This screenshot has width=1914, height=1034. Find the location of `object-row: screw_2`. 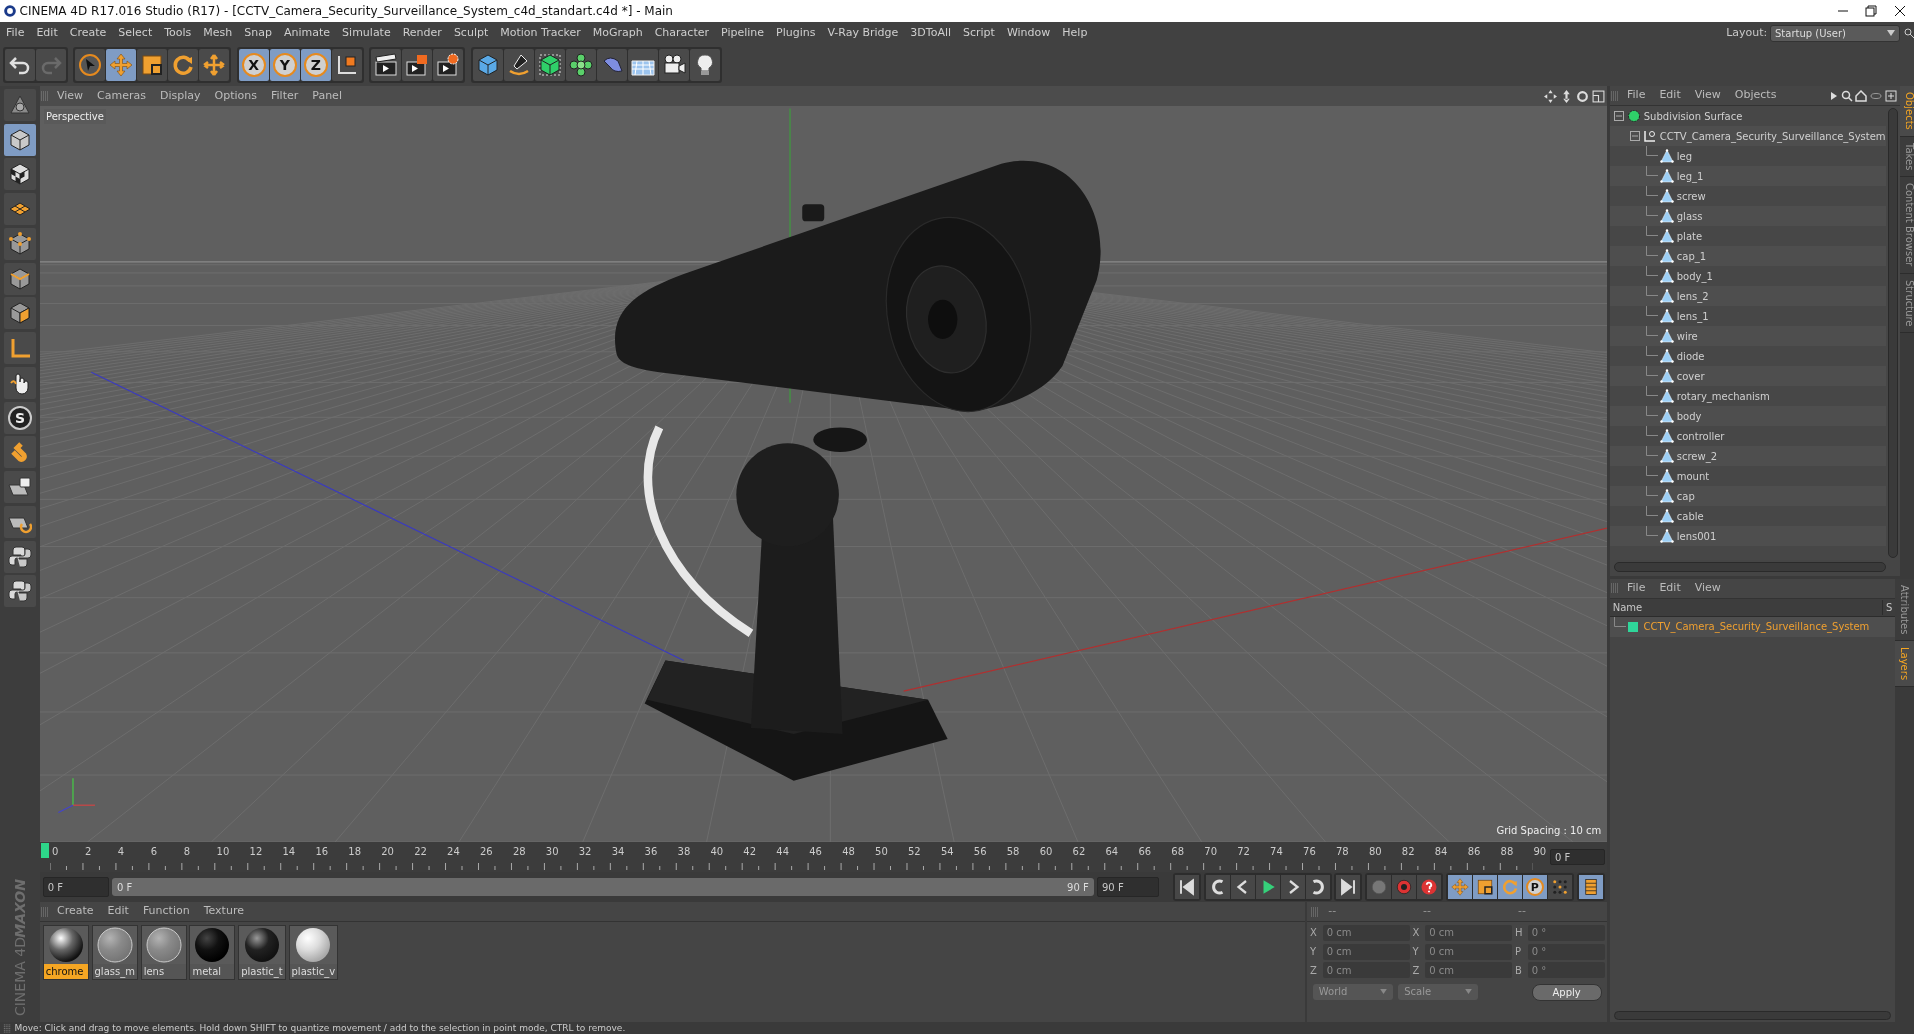

object-row: screw_2 is located at coordinates (1748, 456).